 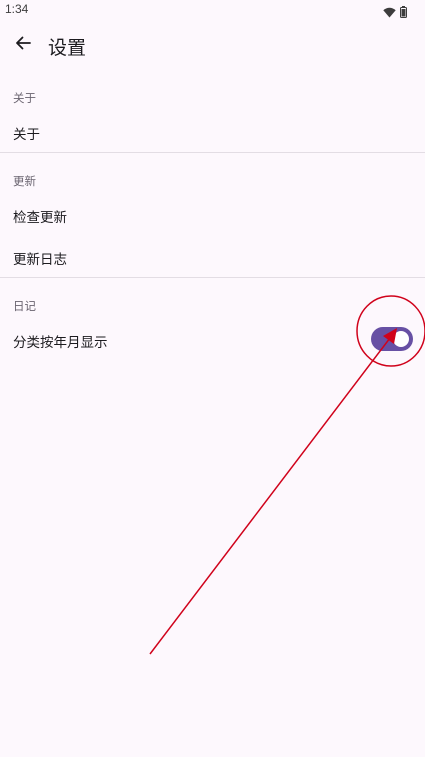 I want to click on page-title: 设置, so click(x=67, y=48).